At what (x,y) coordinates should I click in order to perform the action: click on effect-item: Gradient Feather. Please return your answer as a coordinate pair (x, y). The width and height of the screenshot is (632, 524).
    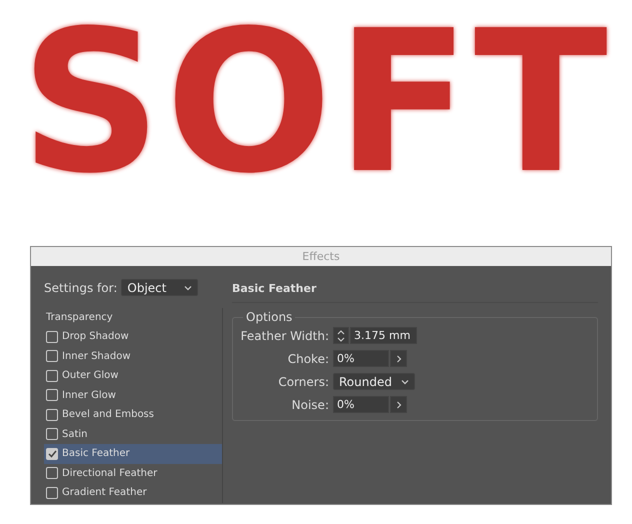
    Looking at the image, I should click on (133, 492).